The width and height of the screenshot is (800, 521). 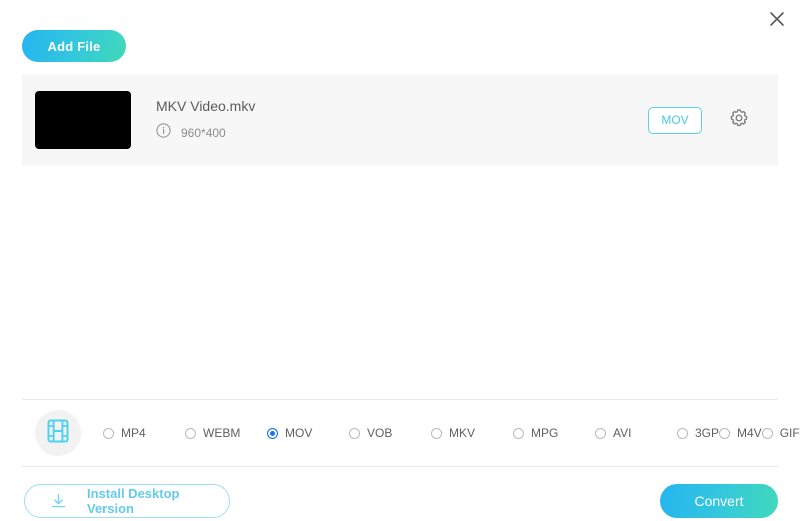 I want to click on format-option-label: GIF, so click(x=789, y=433).